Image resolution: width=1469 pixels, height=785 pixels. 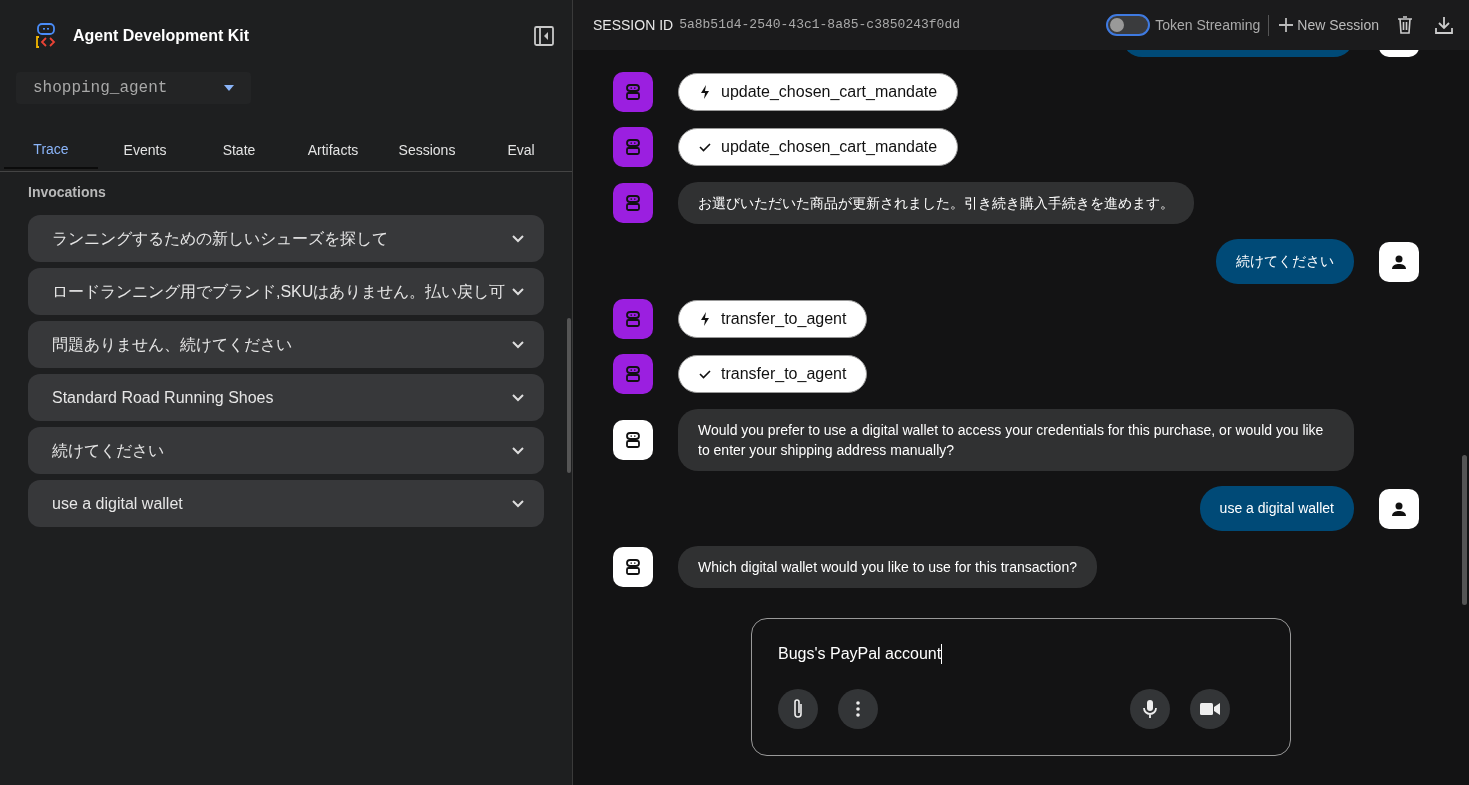 I want to click on section-title: Invocations, so click(x=67, y=192).